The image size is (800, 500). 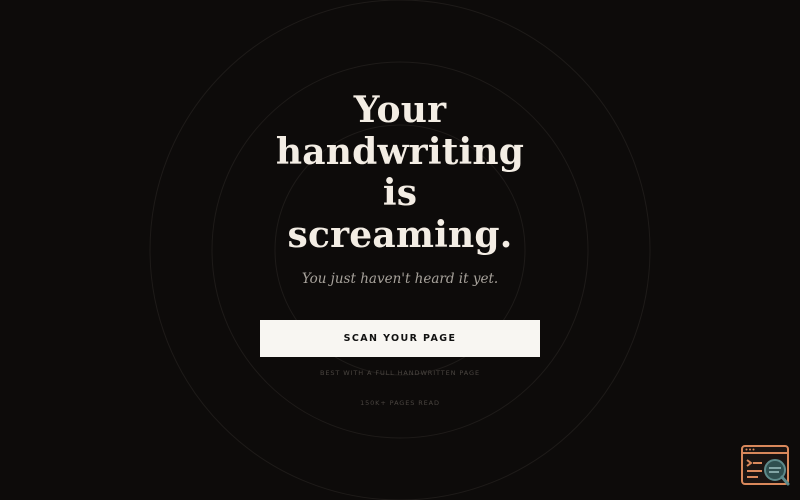 What do you see at coordinates (400, 279) in the screenshot?
I see `subtitle: You just haven't heard it yet.` at bounding box center [400, 279].